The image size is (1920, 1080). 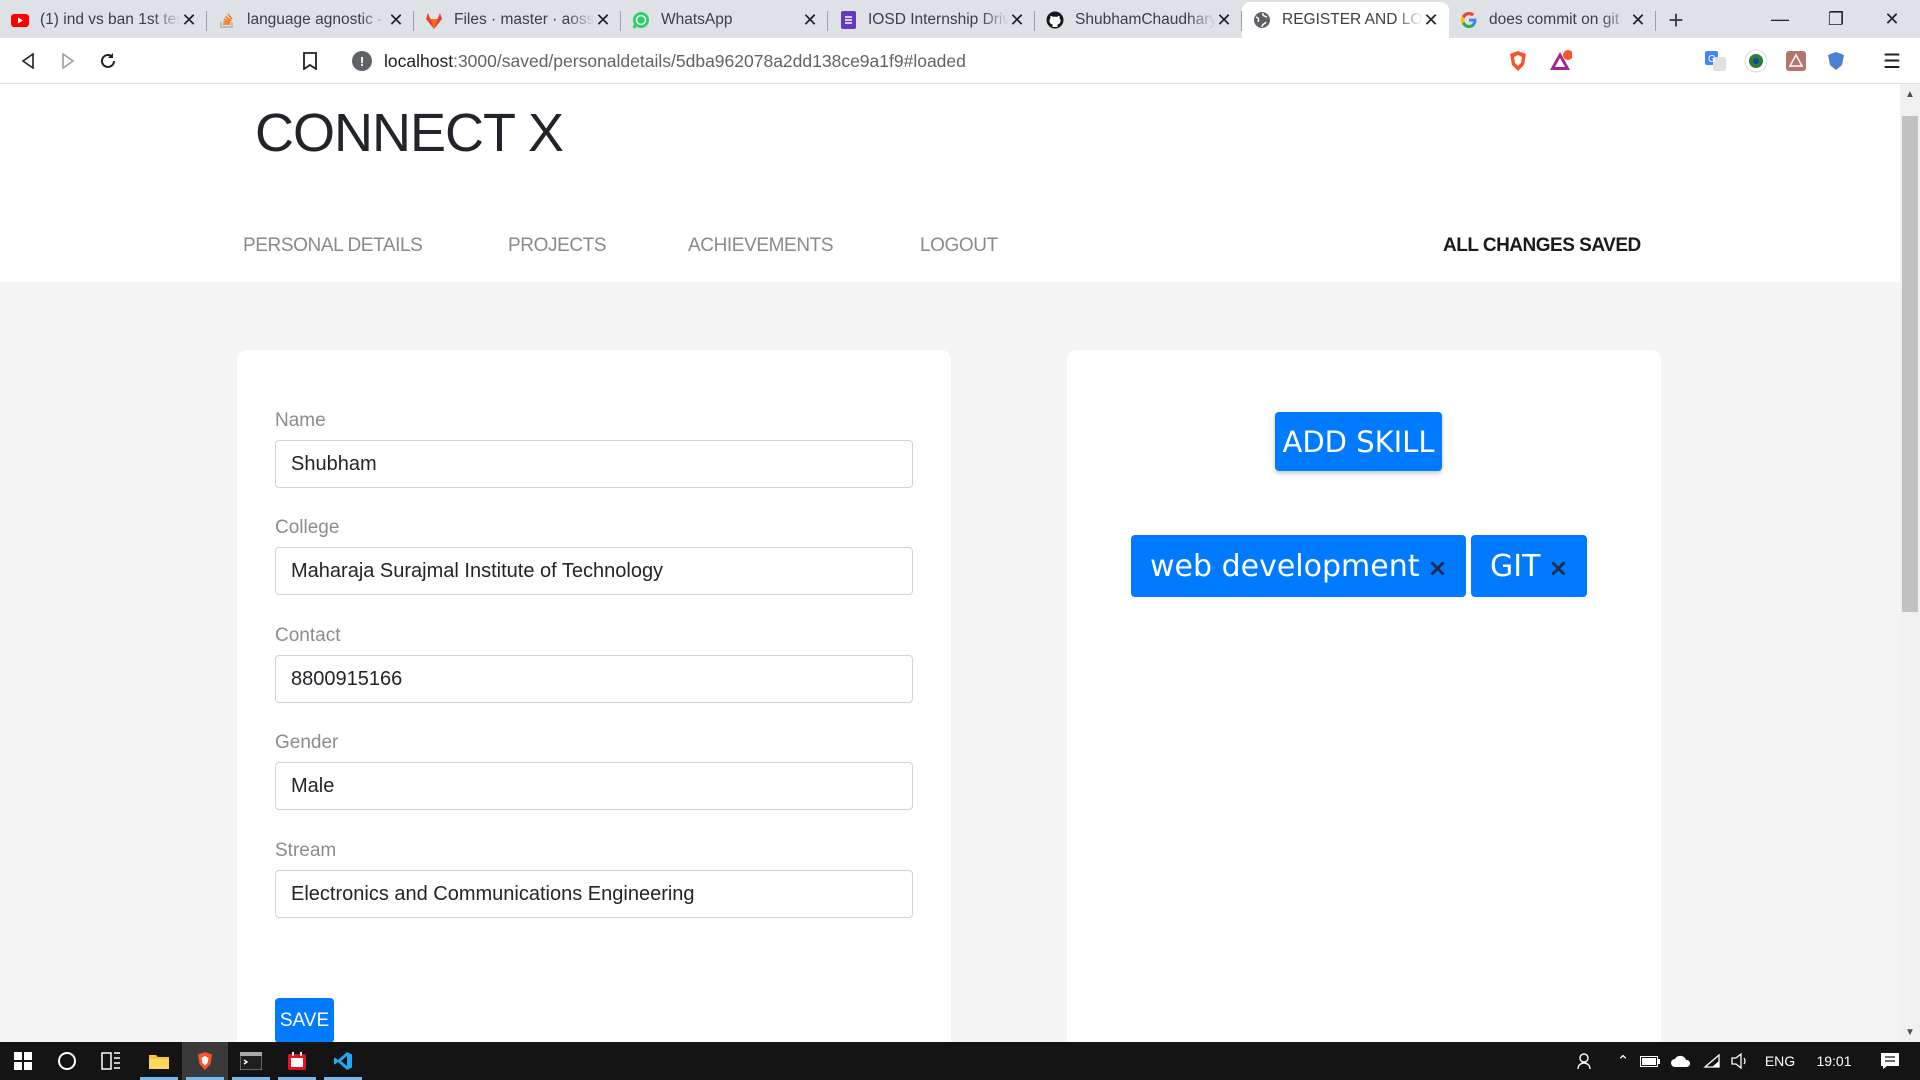 What do you see at coordinates (28, 61) in the screenshot?
I see `back-icon` at bounding box center [28, 61].